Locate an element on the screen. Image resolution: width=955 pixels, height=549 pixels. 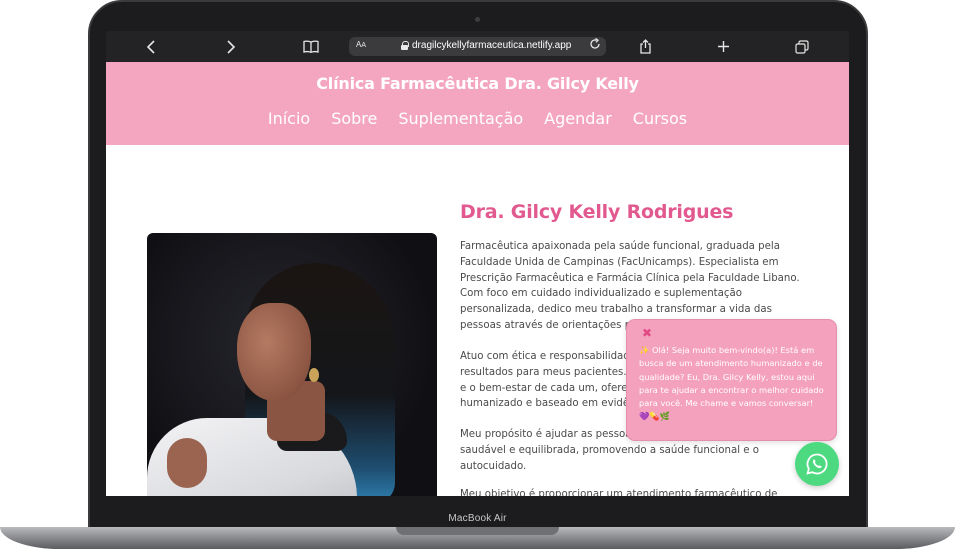
lock-icon is located at coordinates (405, 45).